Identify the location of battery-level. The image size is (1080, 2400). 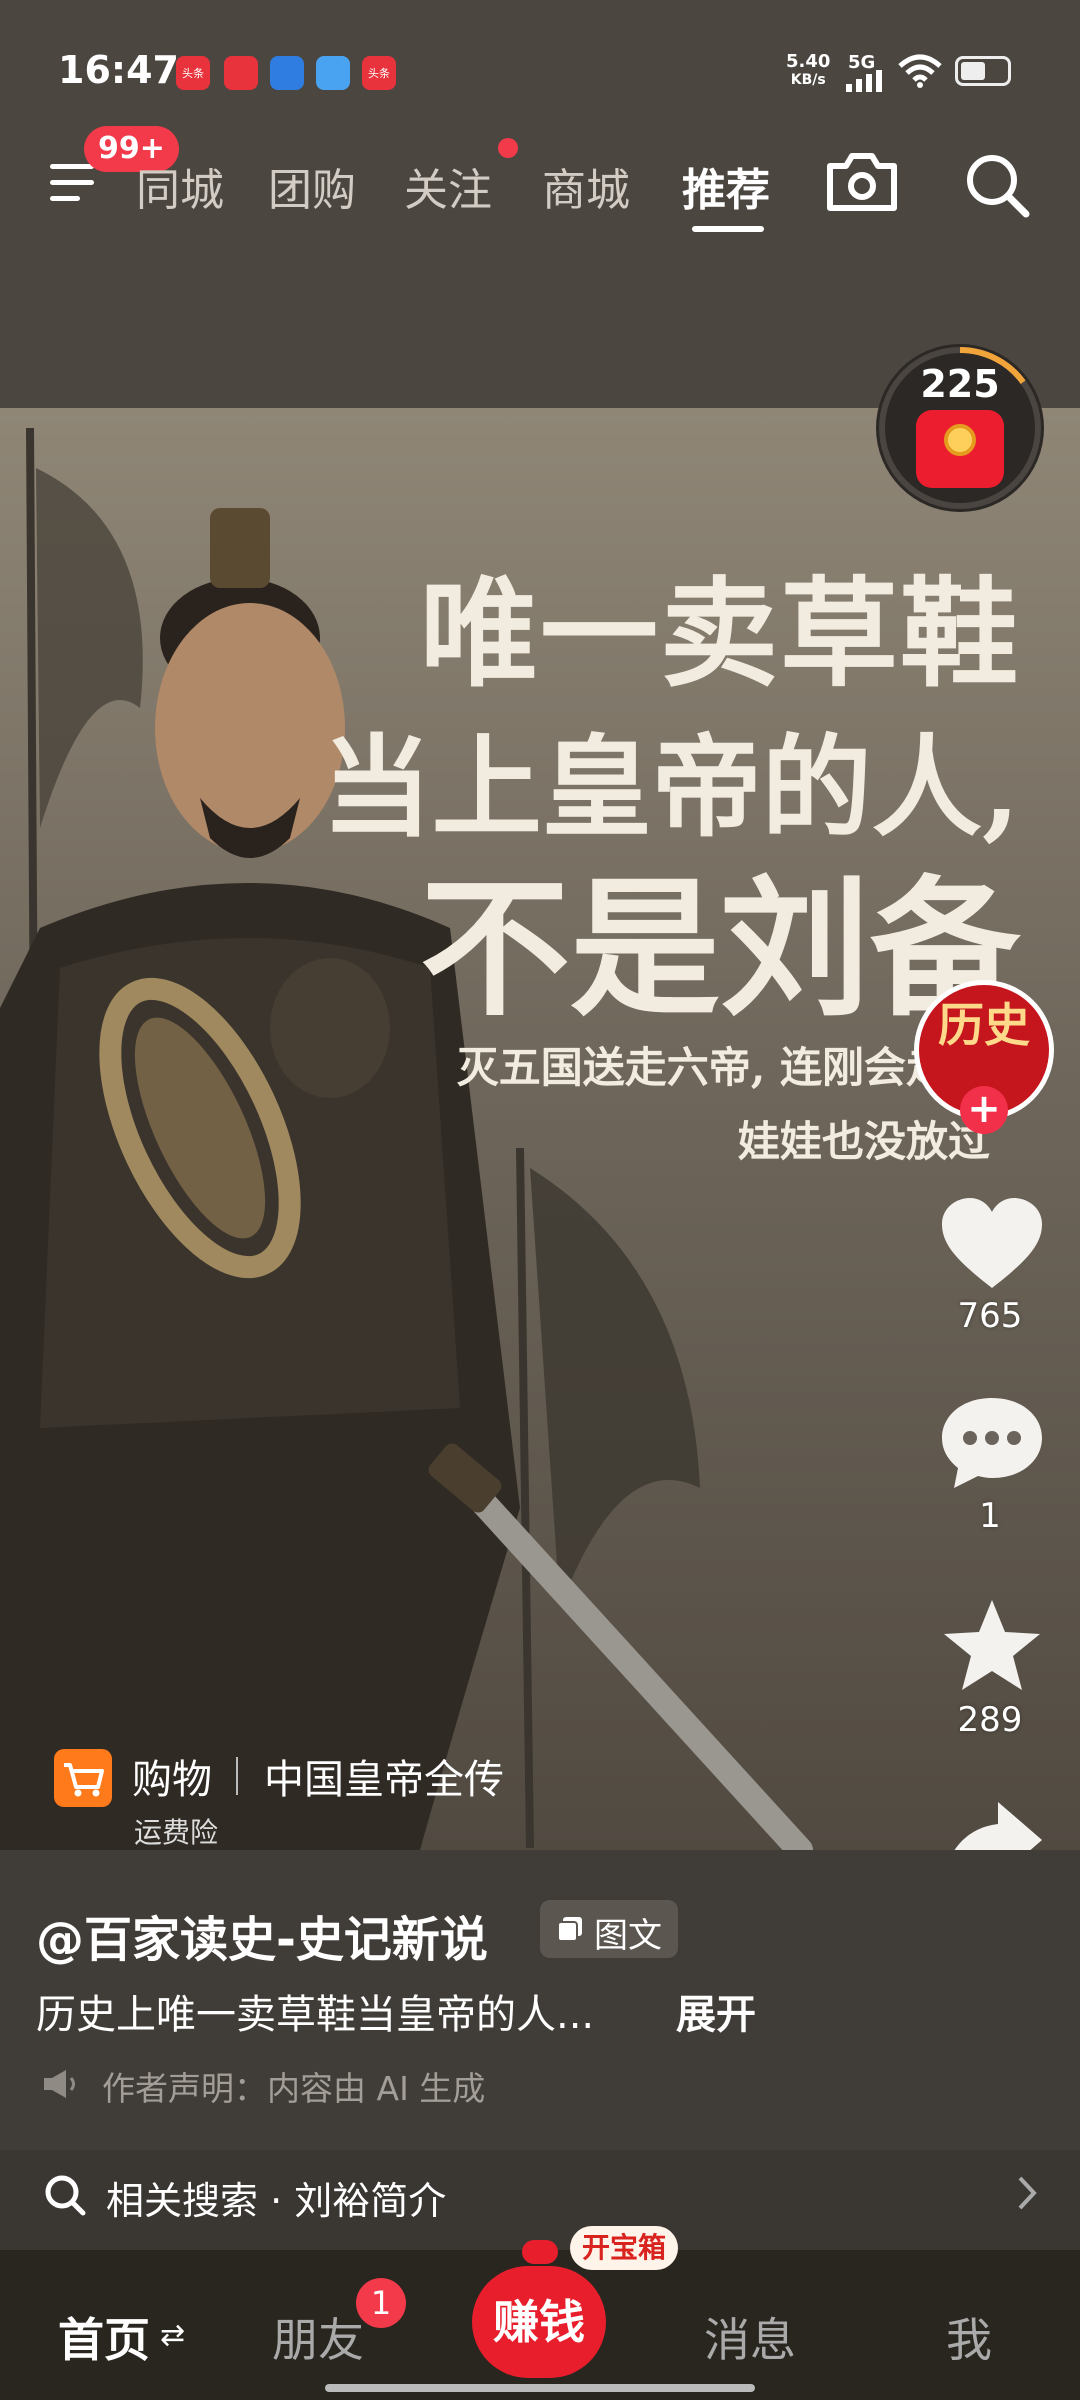
(973, 71).